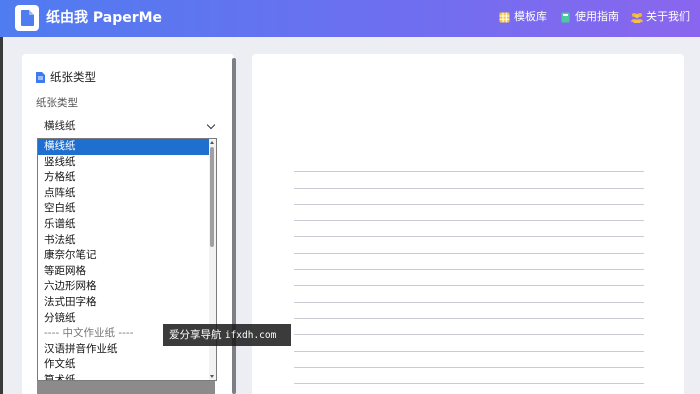 Image resolution: width=700 pixels, height=394 pixels. Describe the element at coordinates (124, 147) in the screenshot. I see `option-lined: 横线纸` at that location.